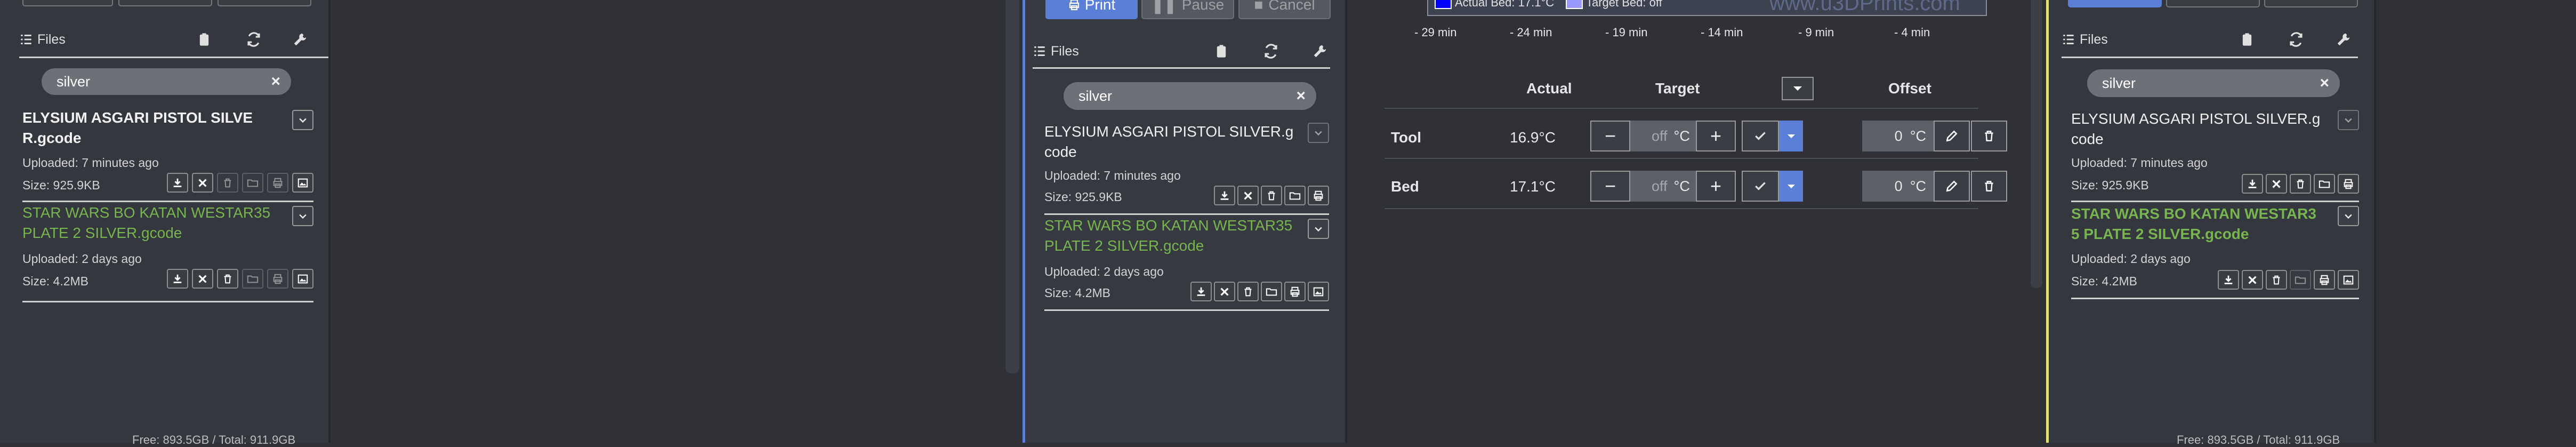 The height and width of the screenshot is (447, 2576). I want to click on trash-icon, so click(228, 279).